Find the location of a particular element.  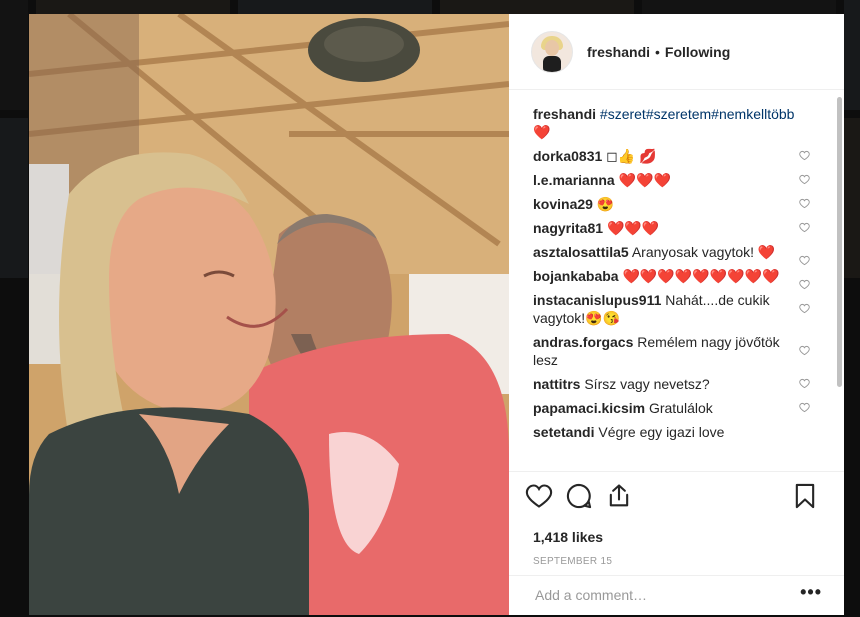

comment-username: dorka0831 is located at coordinates (567, 156).